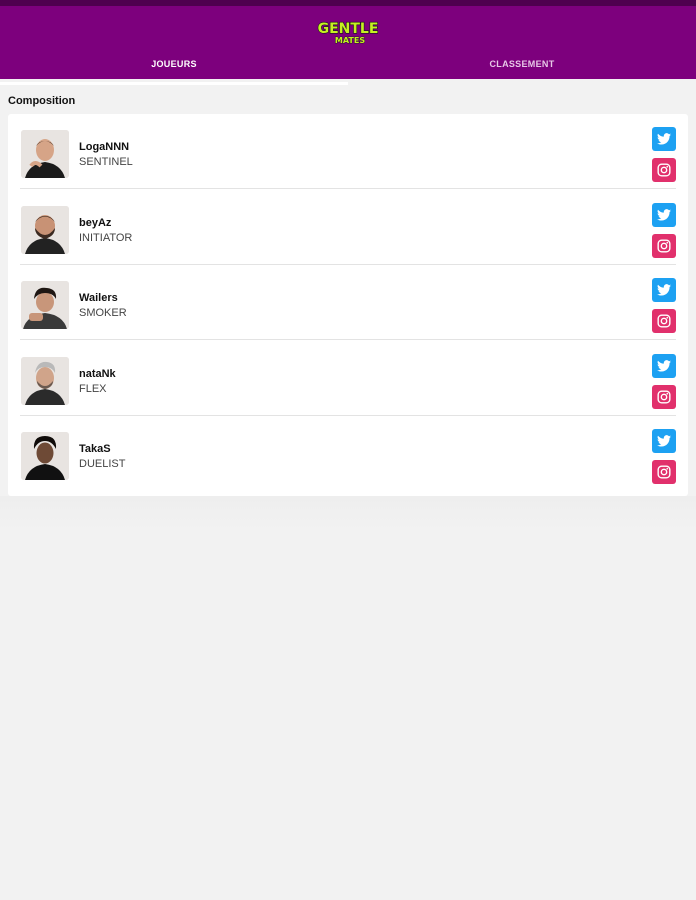 This screenshot has height=900, width=696. What do you see at coordinates (98, 298) in the screenshot?
I see `player-name: Wailers` at bounding box center [98, 298].